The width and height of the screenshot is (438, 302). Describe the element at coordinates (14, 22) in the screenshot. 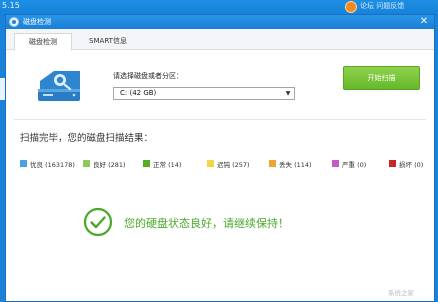

I see `disk-check-app-icon` at that location.